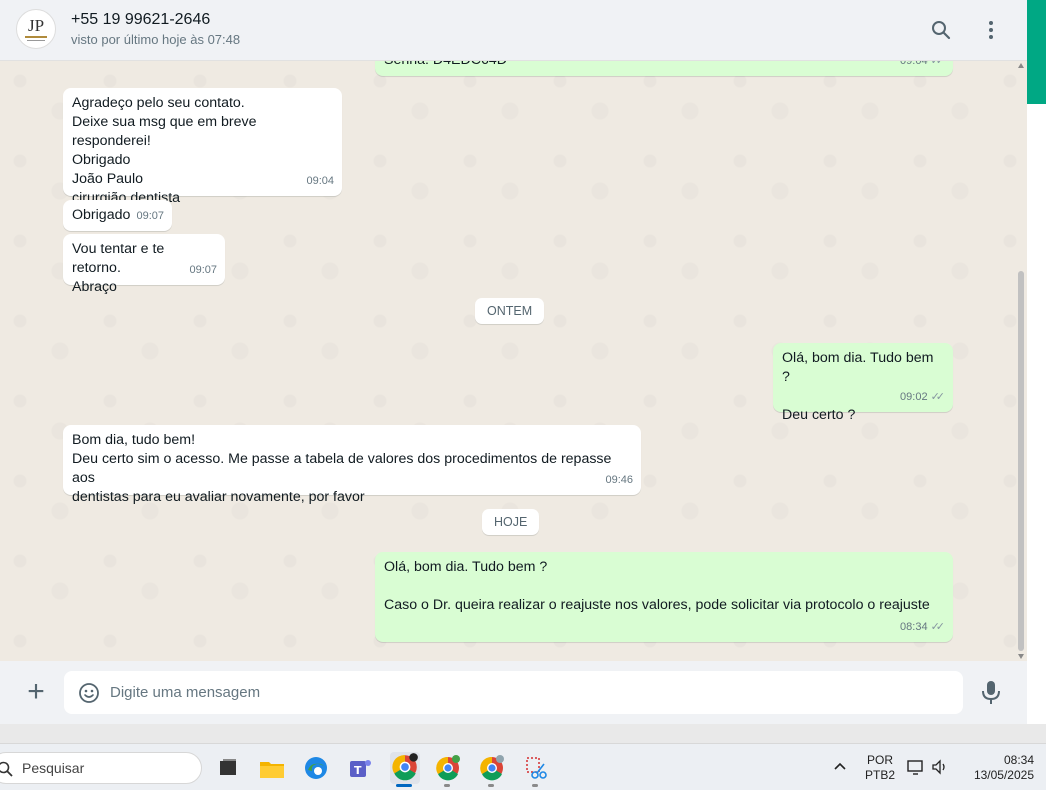  What do you see at coordinates (140, 20) in the screenshot?
I see `contact-name: +55 19 99621-2646` at bounding box center [140, 20].